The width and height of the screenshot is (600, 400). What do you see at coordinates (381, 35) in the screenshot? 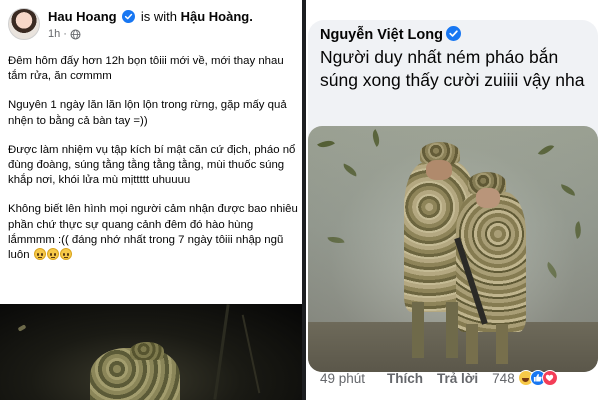
I see `comment-author-name: Nguyễn Việt Long` at bounding box center [381, 35].